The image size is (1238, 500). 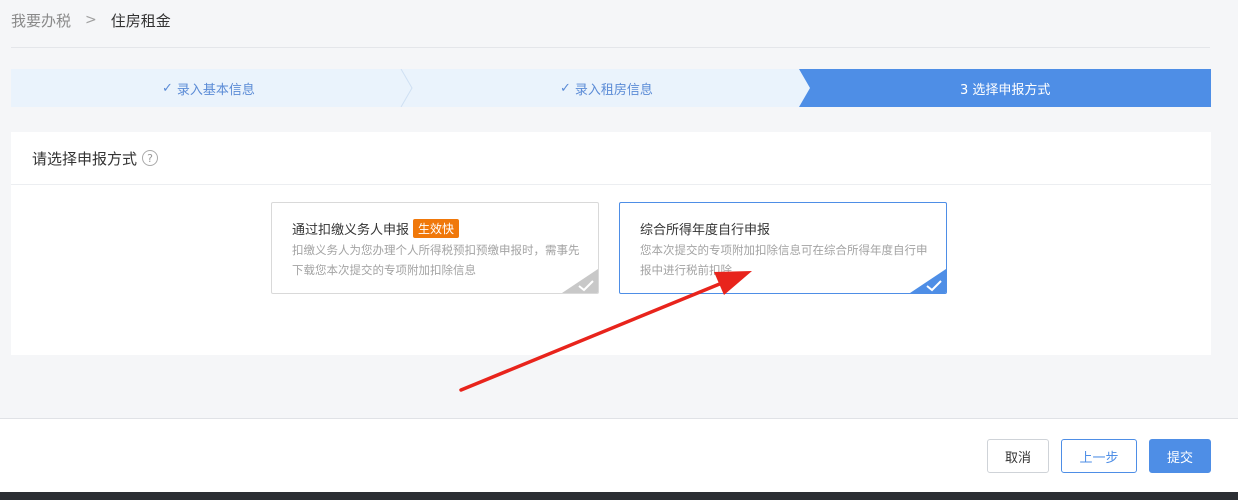 What do you see at coordinates (351, 230) in the screenshot?
I see `option-title: 通过扣缴义务人申报` at bounding box center [351, 230].